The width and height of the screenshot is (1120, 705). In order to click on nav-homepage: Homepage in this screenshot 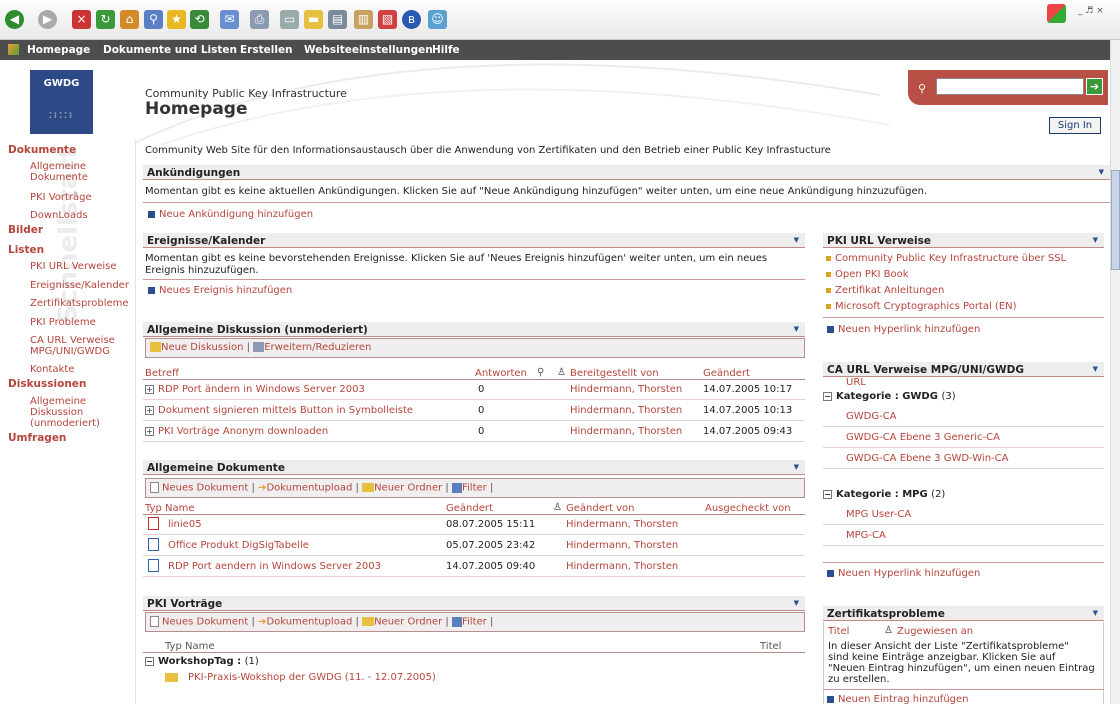, I will do `click(58, 50)`.